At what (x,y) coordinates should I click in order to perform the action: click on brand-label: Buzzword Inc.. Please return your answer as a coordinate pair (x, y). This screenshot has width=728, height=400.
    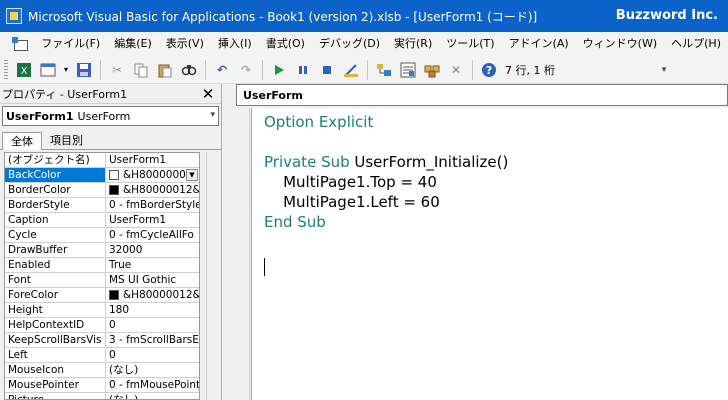
    Looking at the image, I should click on (666, 15).